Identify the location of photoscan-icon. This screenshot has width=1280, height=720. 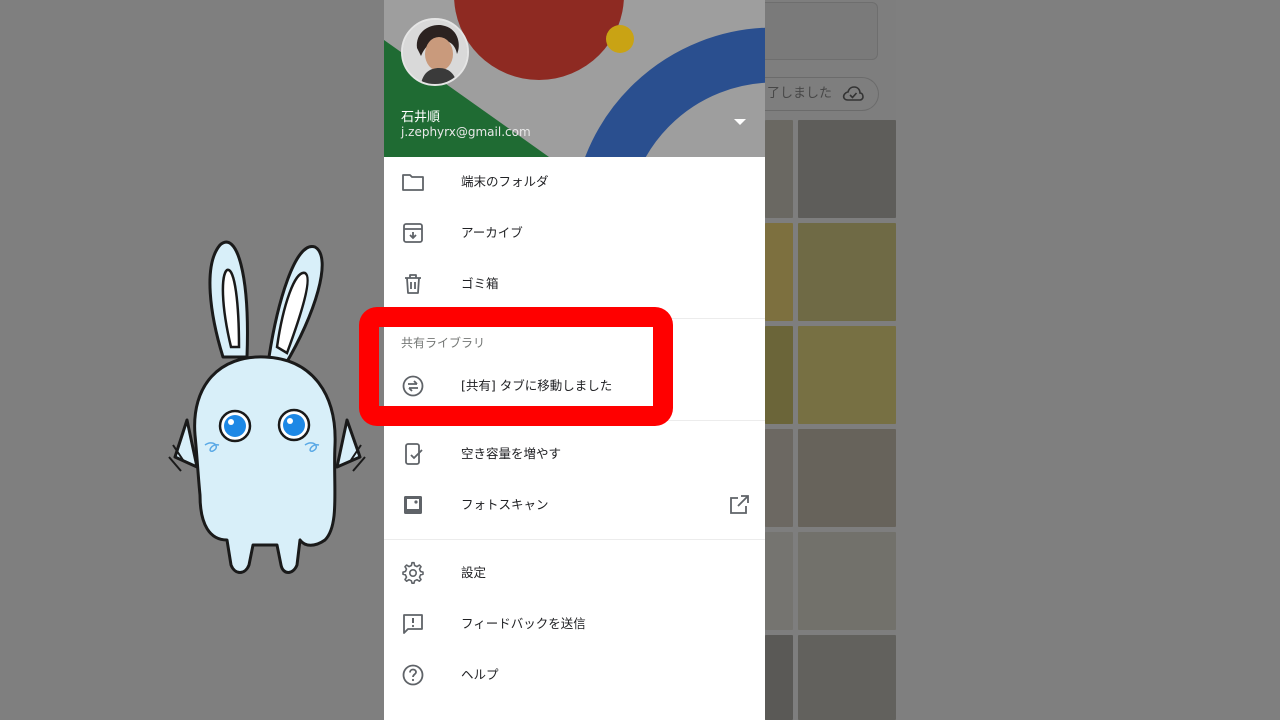
(413, 505).